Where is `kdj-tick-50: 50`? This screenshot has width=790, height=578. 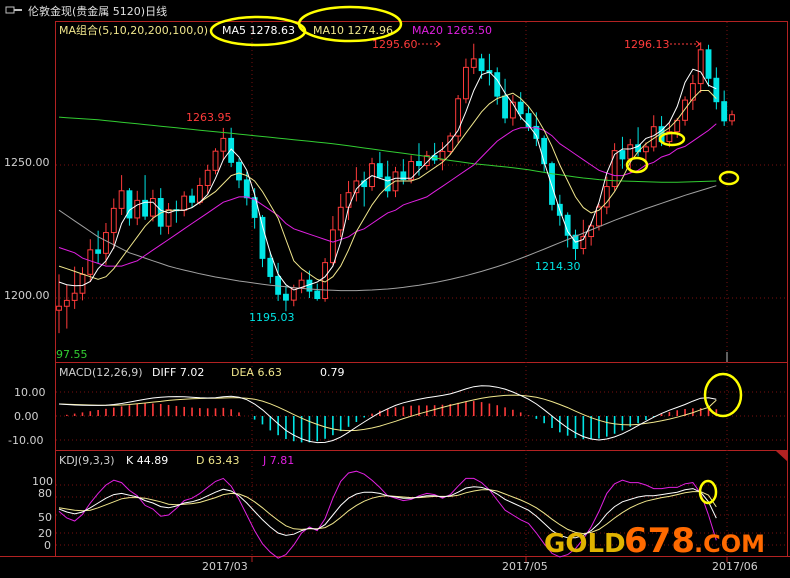
kdj-tick-50: 50 is located at coordinates (45, 517).